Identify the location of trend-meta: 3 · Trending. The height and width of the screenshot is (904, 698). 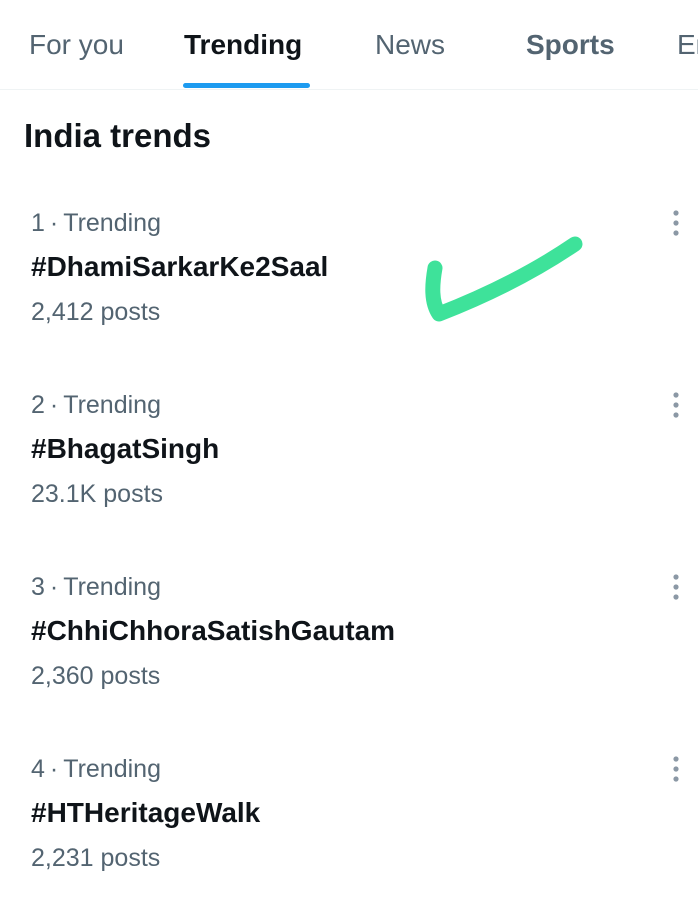
(96, 587).